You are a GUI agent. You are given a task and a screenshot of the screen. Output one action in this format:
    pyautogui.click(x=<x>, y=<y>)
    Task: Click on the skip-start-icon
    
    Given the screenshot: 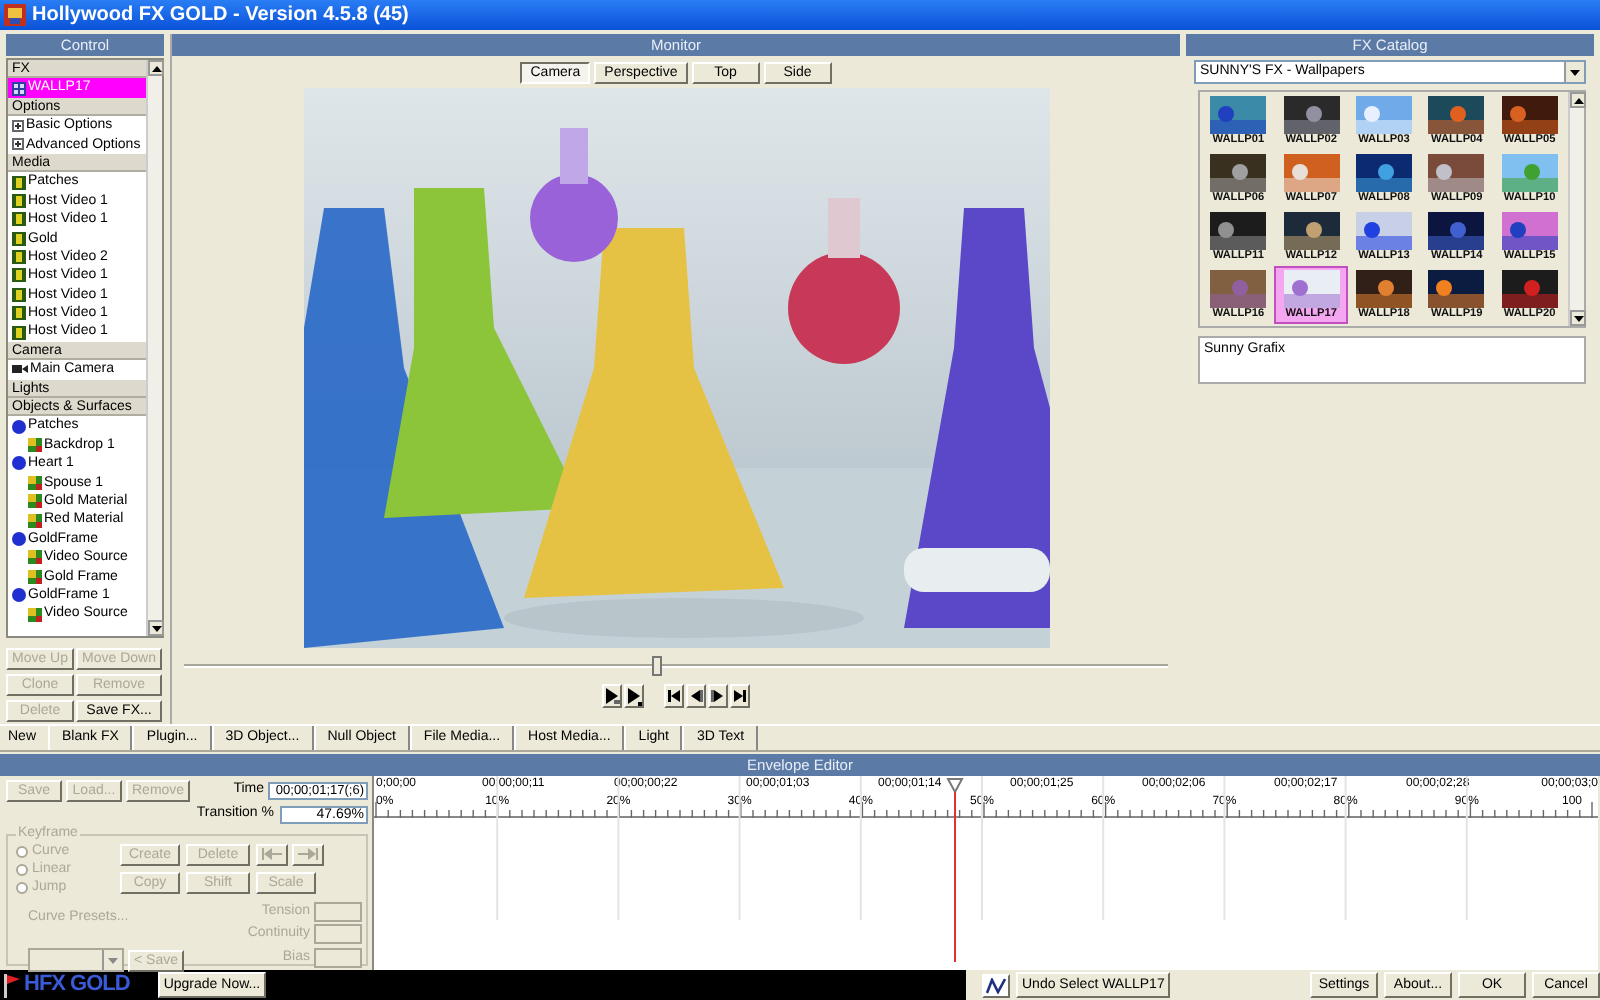 What is the action you would take?
    pyautogui.click(x=674, y=696)
    